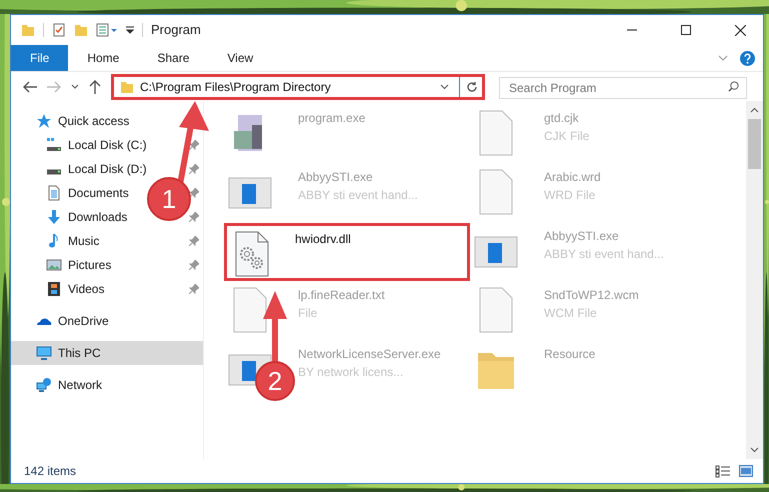 The width and height of the screenshot is (769, 492). I want to click on picture-icon, so click(54, 265).